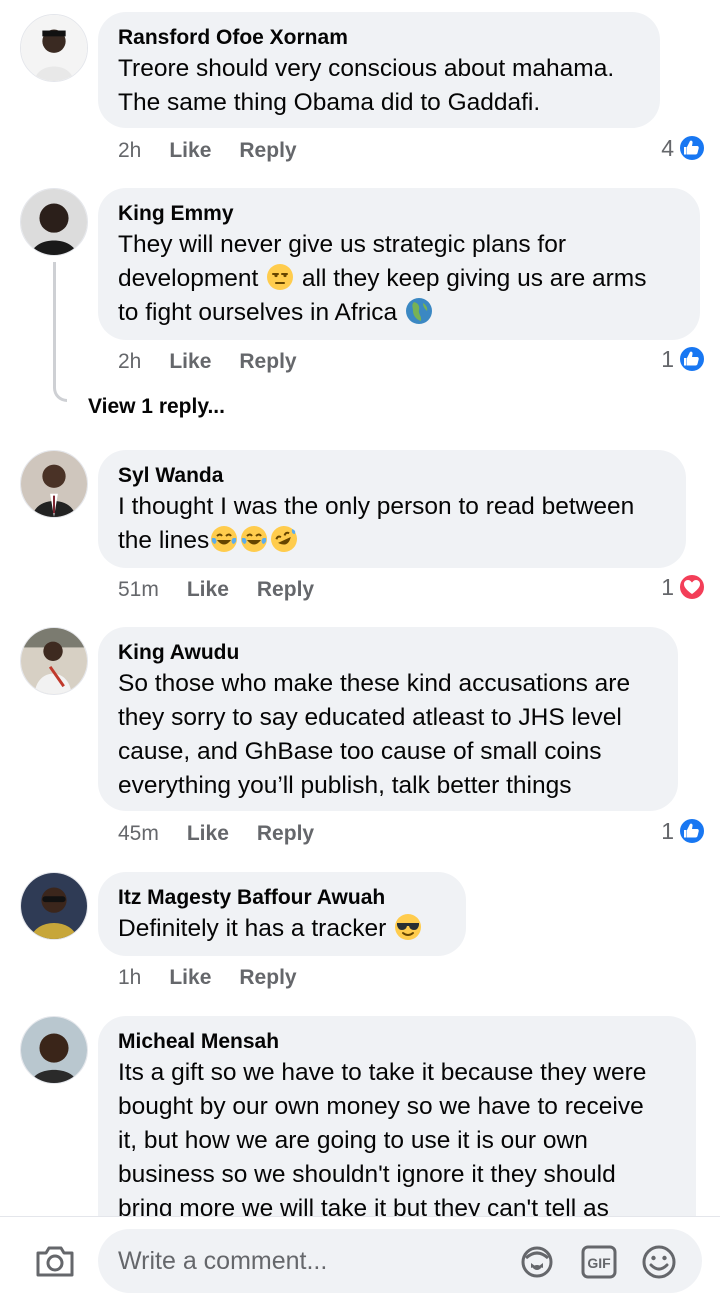  What do you see at coordinates (60, 332) in the screenshot?
I see `reply-thread-line` at bounding box center [60, 332].